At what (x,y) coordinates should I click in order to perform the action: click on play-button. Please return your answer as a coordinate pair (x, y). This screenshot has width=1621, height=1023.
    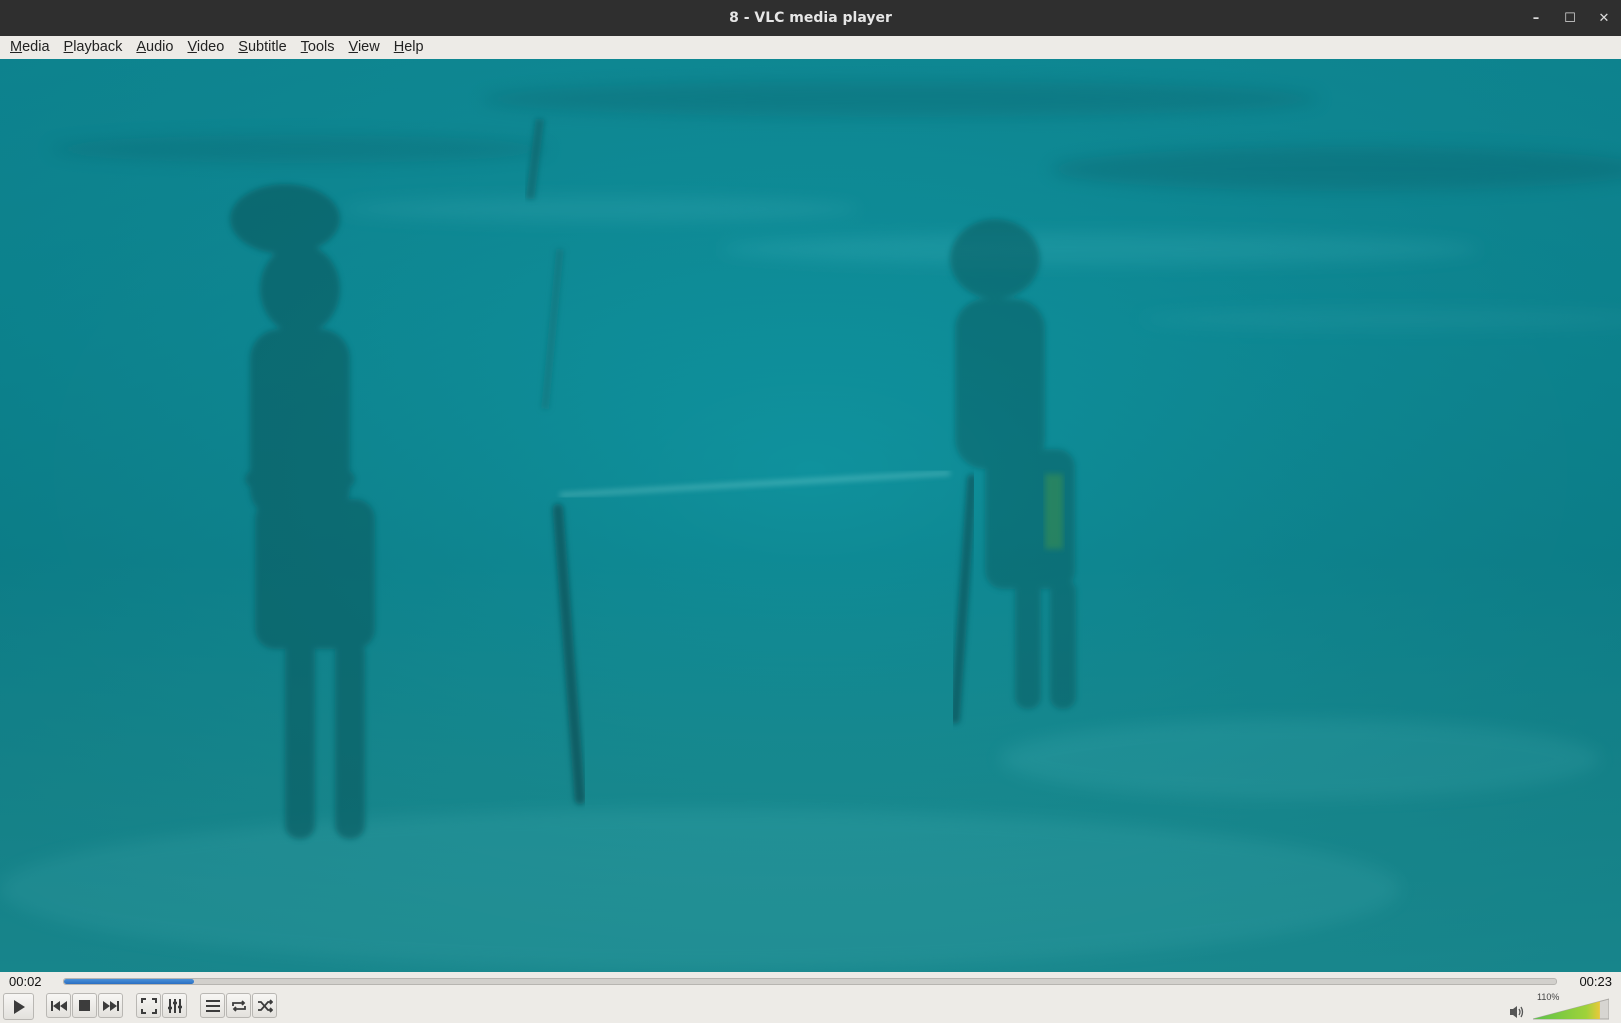
    Looking at the image, I should click on (18, 1006).